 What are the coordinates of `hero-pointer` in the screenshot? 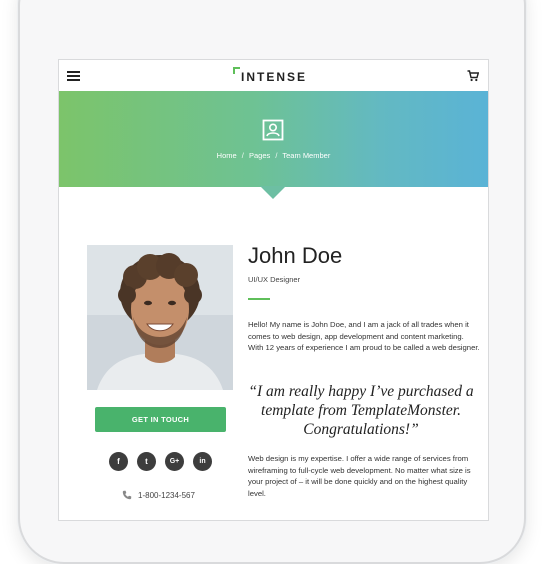 It's located at (273, 192).